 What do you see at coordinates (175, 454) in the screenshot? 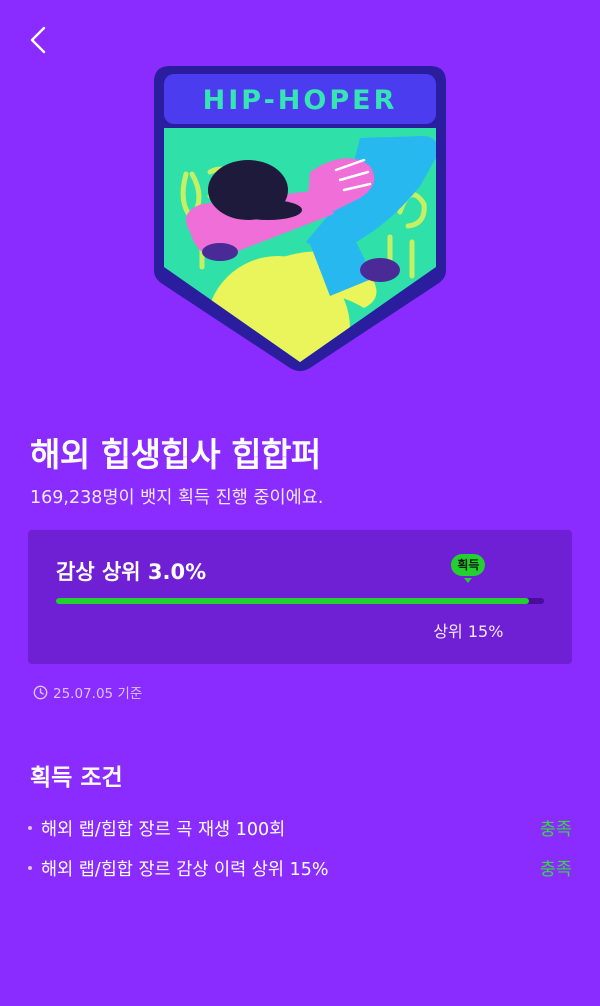
I see `badge-title: 해외 힙생힙사 힙합퍼` at bounding box center [175, 454].